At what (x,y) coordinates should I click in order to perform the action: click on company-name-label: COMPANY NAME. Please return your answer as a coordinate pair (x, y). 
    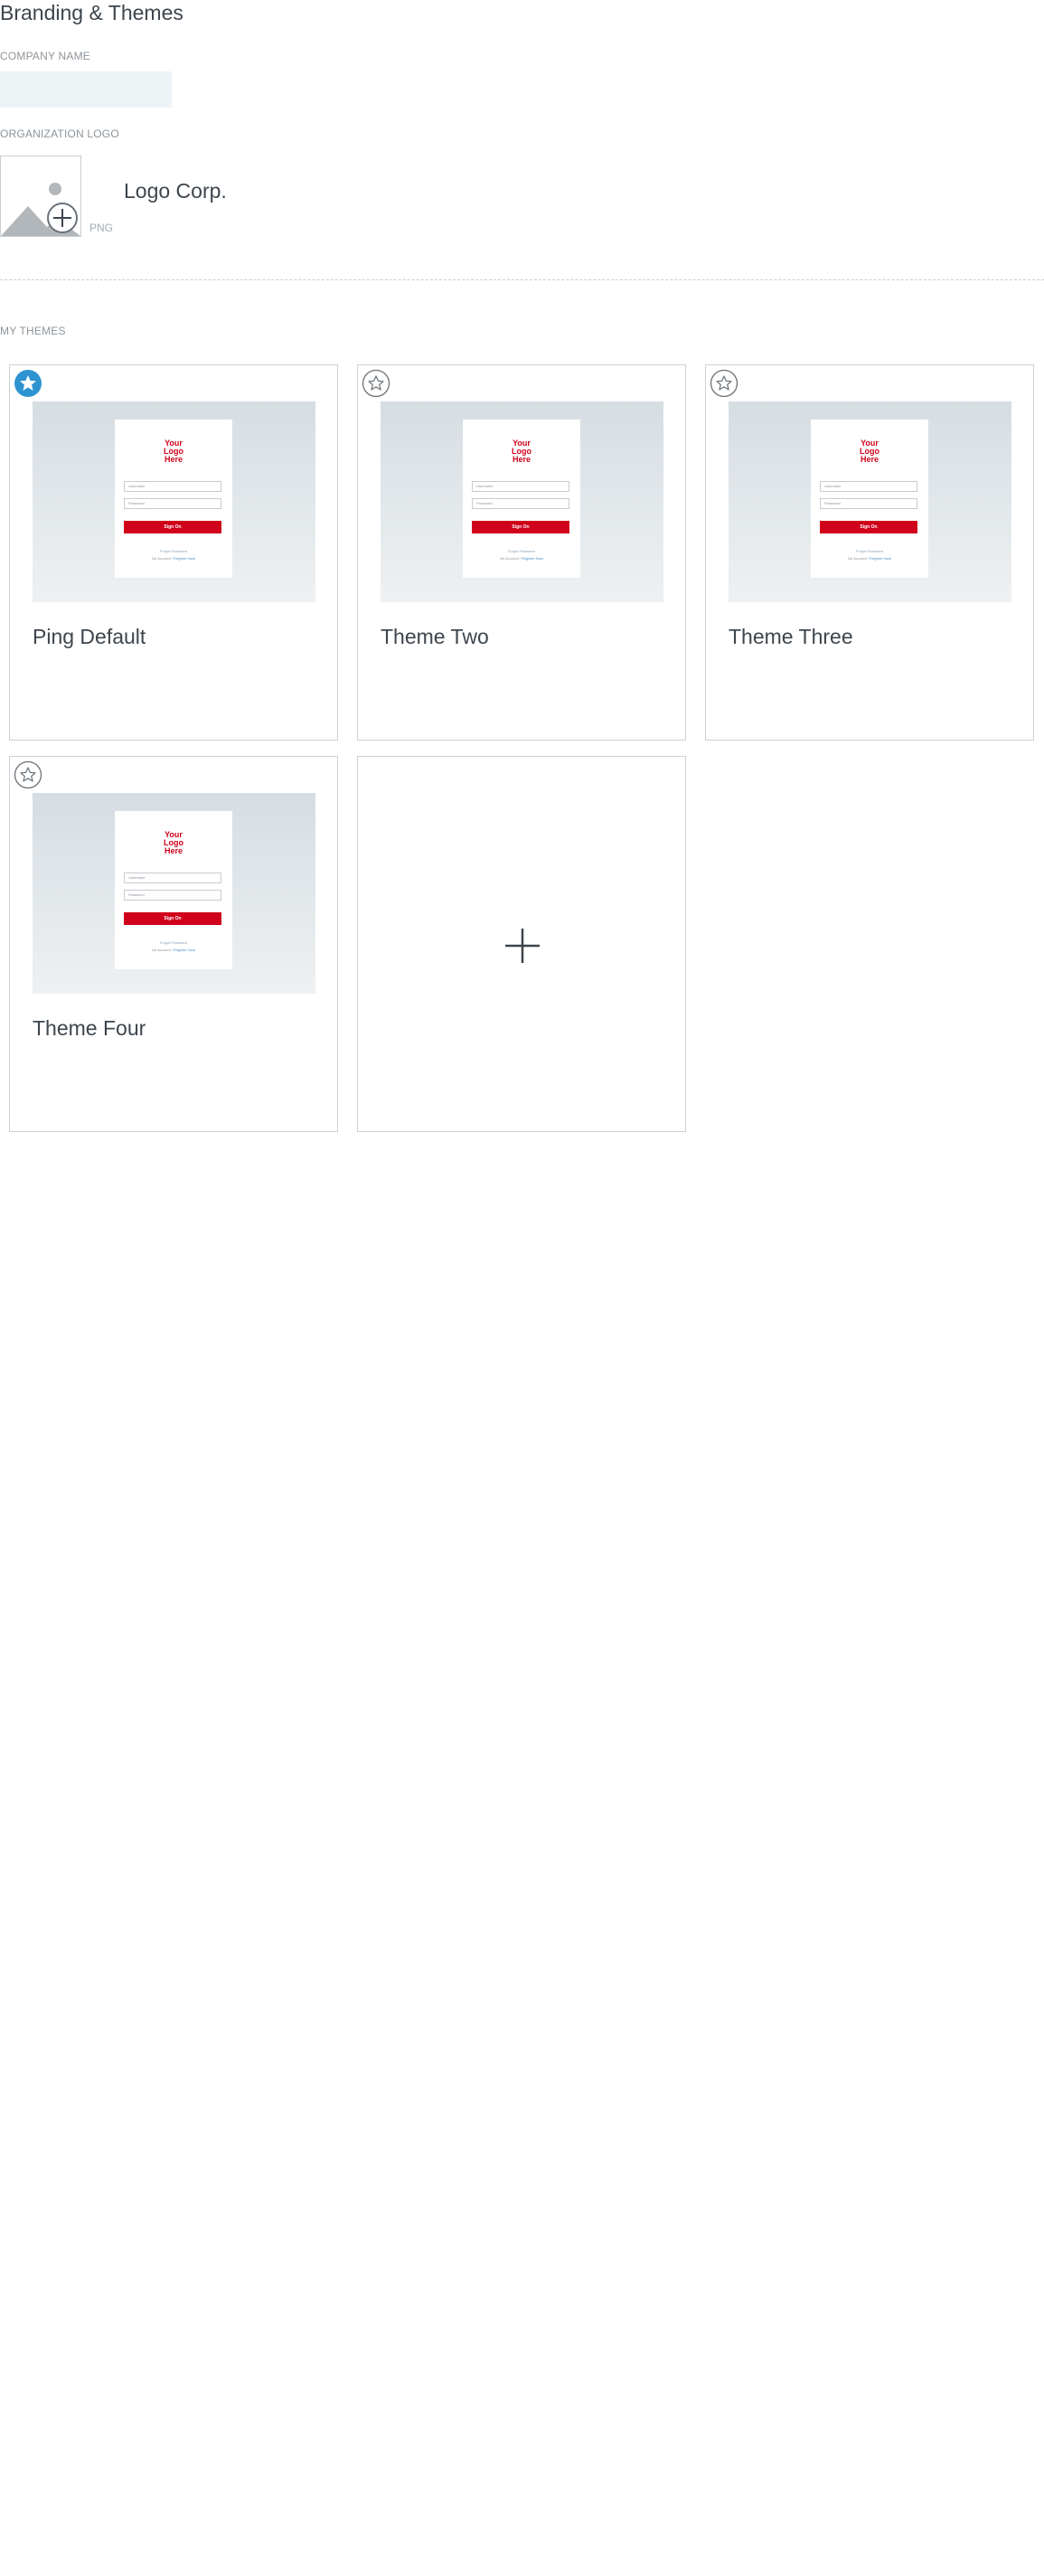
    Looking at the image, I should click on (45, 56).